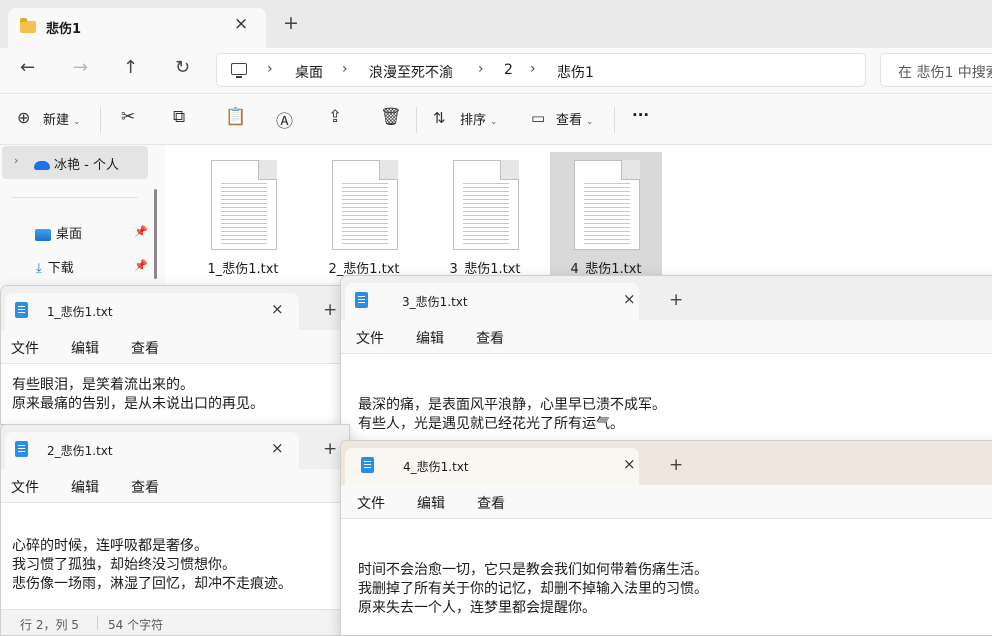 The image size is (992, 636). Describe the element at coordinates (103, 385) in the screenshot. I see `text-line: 有些眼泪，是笑着流出来的。` at that location.